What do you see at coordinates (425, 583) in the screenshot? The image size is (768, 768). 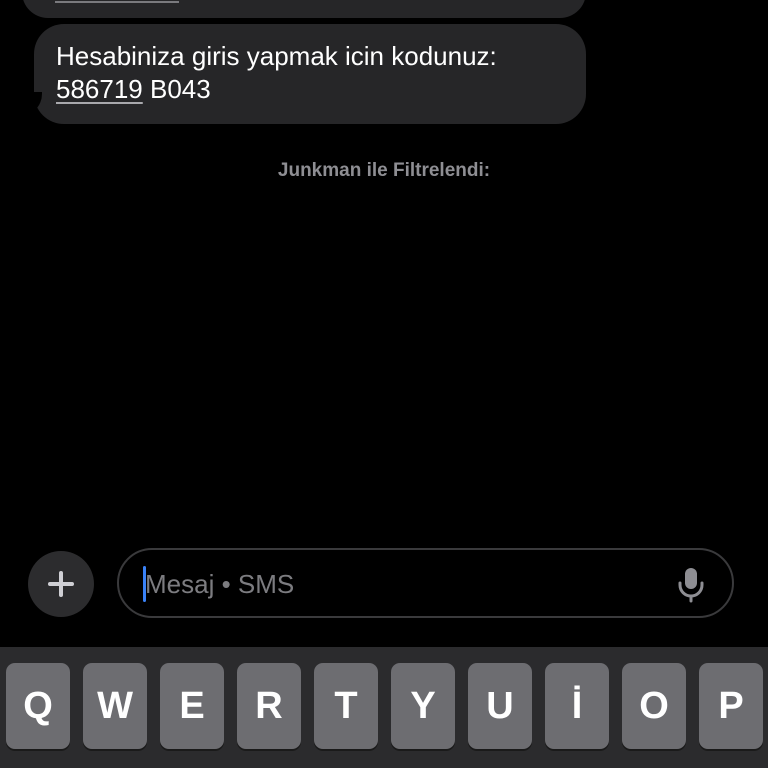 I see `message-input: Mesaj • SMS` at bounding box center [425, 583].